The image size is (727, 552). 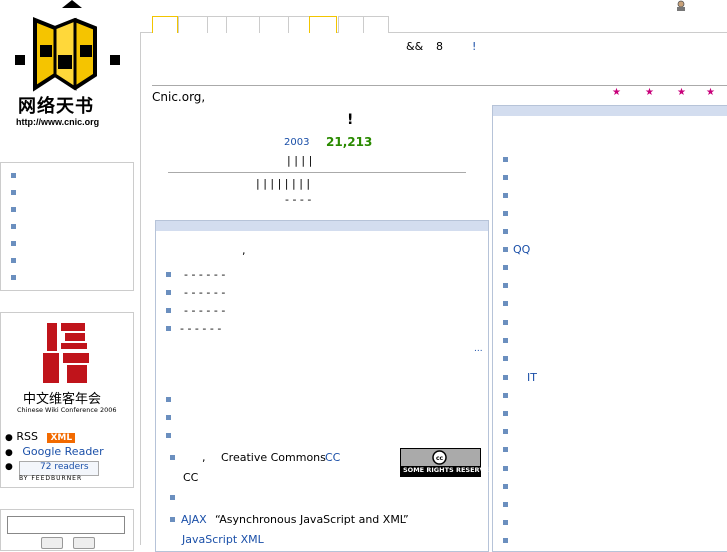 I want to click on site-logo: 网络天书 http://www.cnic.org, so click(x=70, y=70).